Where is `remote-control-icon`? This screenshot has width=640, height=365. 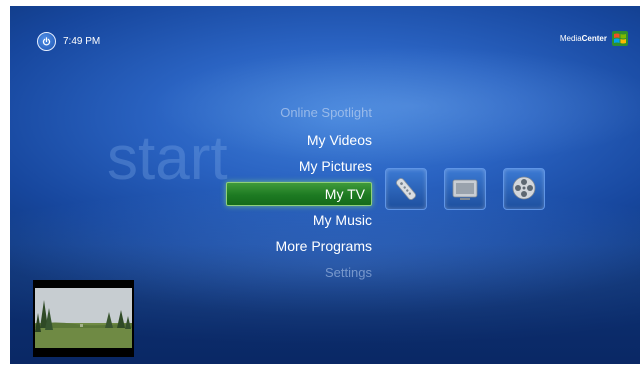 remote-control-icon is located at coordinates (406, 189).